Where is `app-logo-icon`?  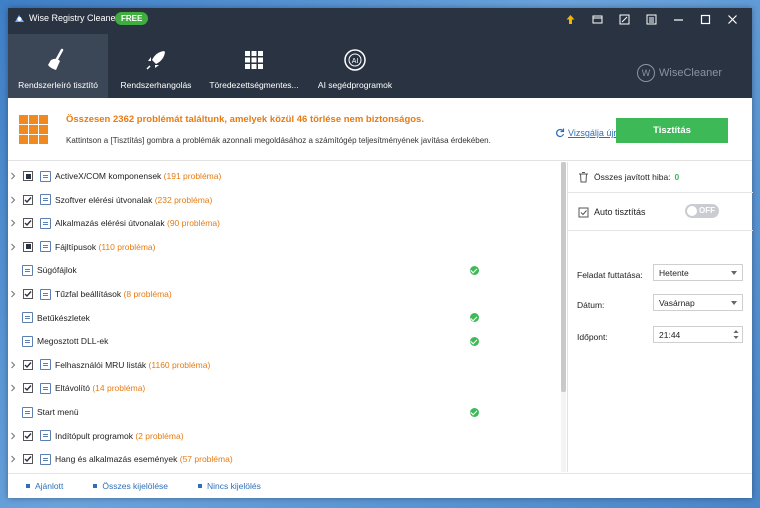
app-logo-icon is located at coordinates (19, 18).